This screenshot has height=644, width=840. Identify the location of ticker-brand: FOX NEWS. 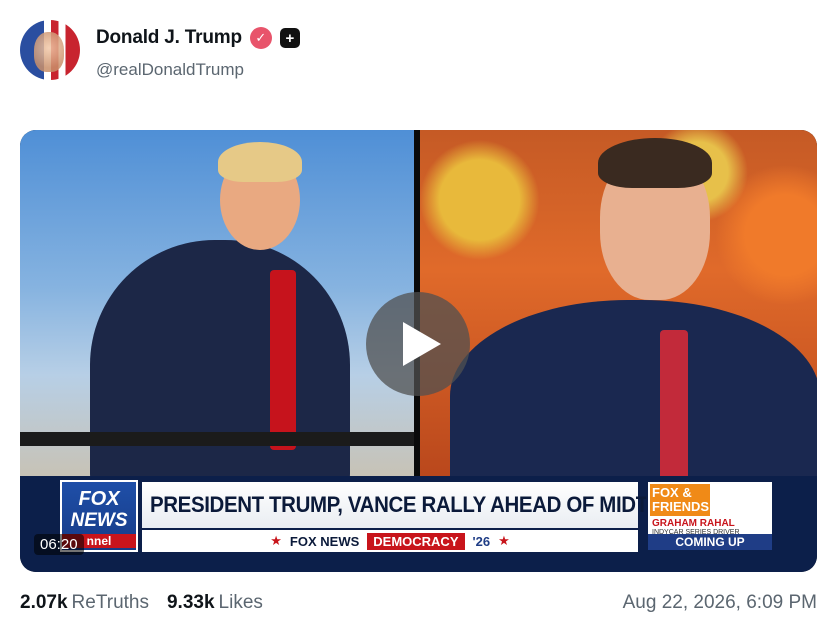
(324, 541).